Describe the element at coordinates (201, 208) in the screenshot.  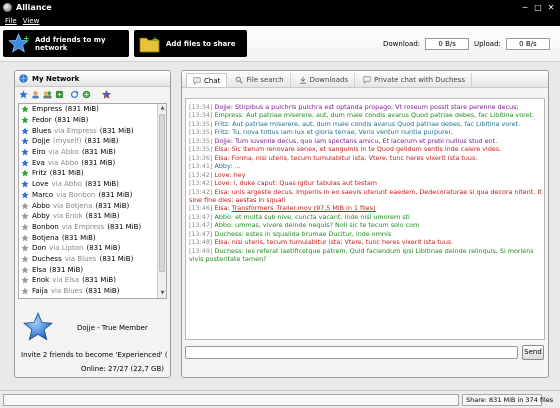
I see `message-time: [13:46]` at that location.